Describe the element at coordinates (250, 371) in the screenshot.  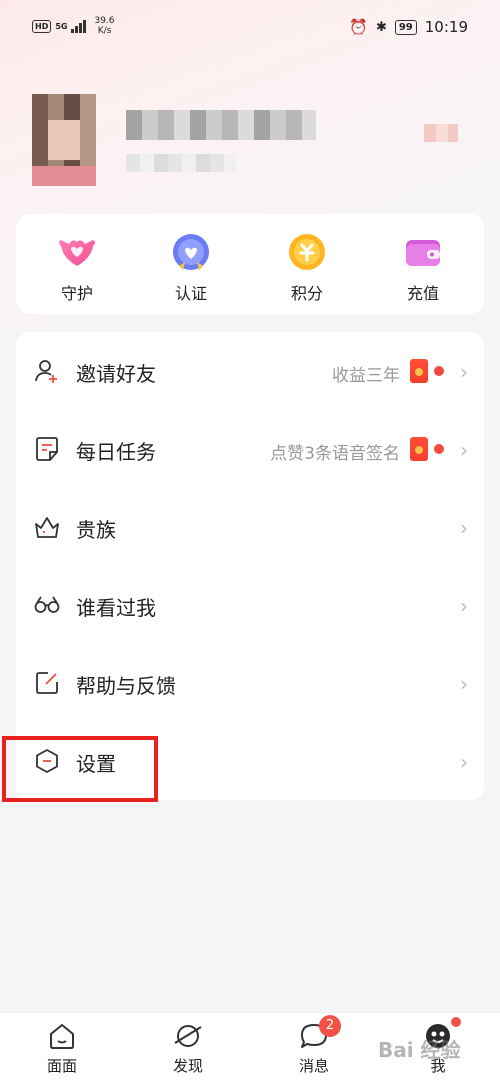
I see `menu-item-invite-friends: 邀请好友 收益三年 ›` at that location.